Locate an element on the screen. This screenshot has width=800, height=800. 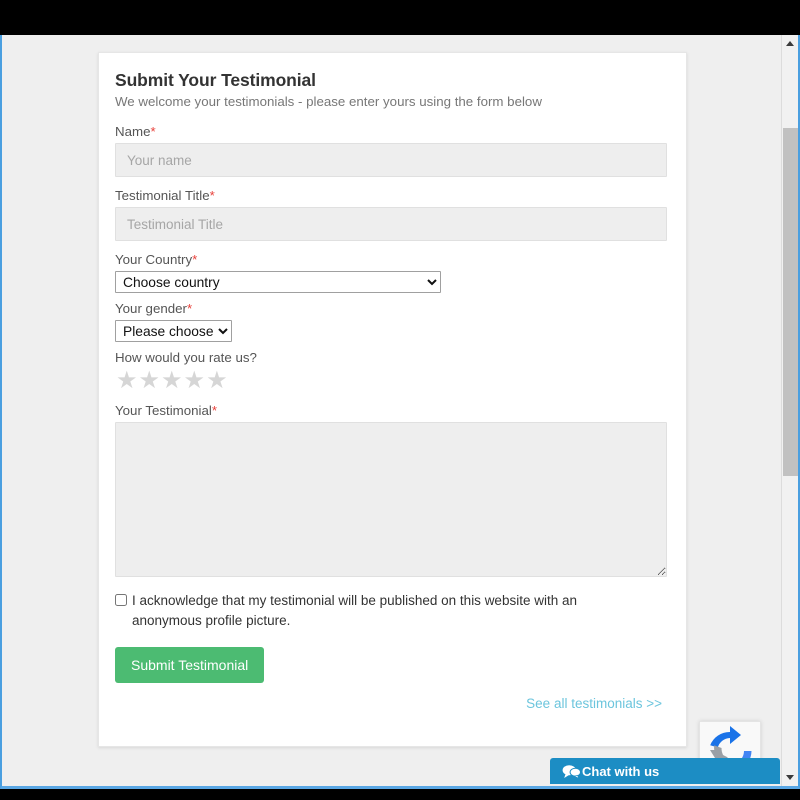
label-testimonial-title: Testimonial Title* is located at coordinates (389, 195).